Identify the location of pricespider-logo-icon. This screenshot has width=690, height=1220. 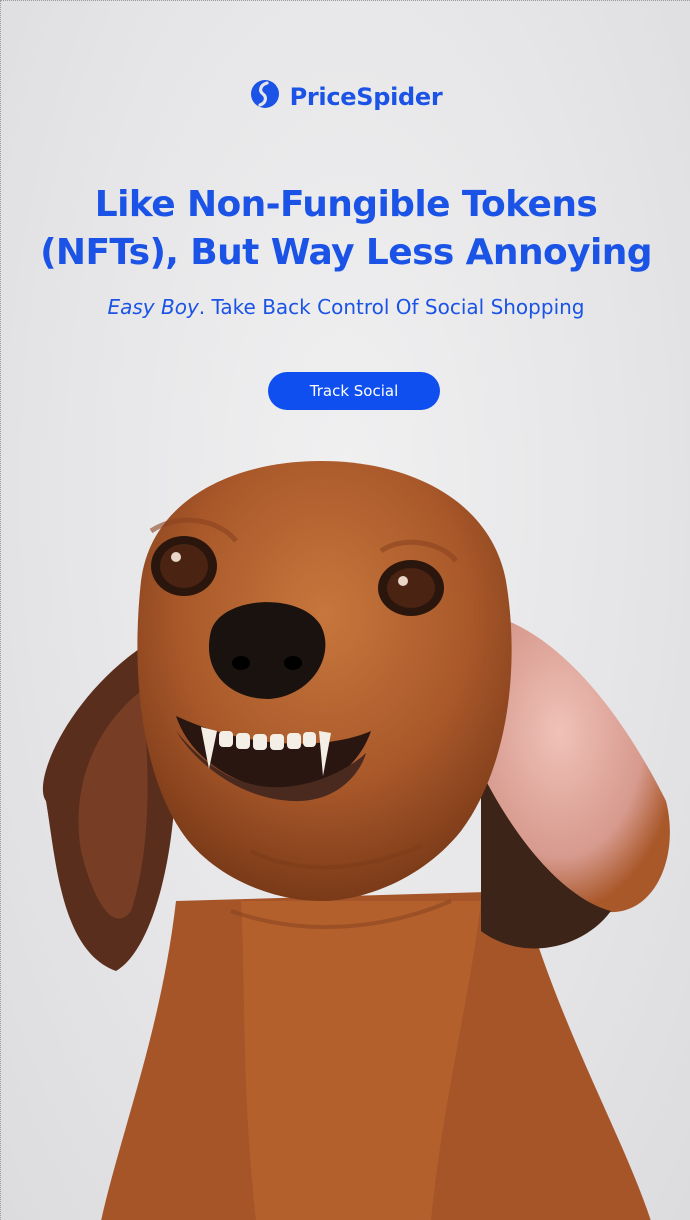
(265, 96).